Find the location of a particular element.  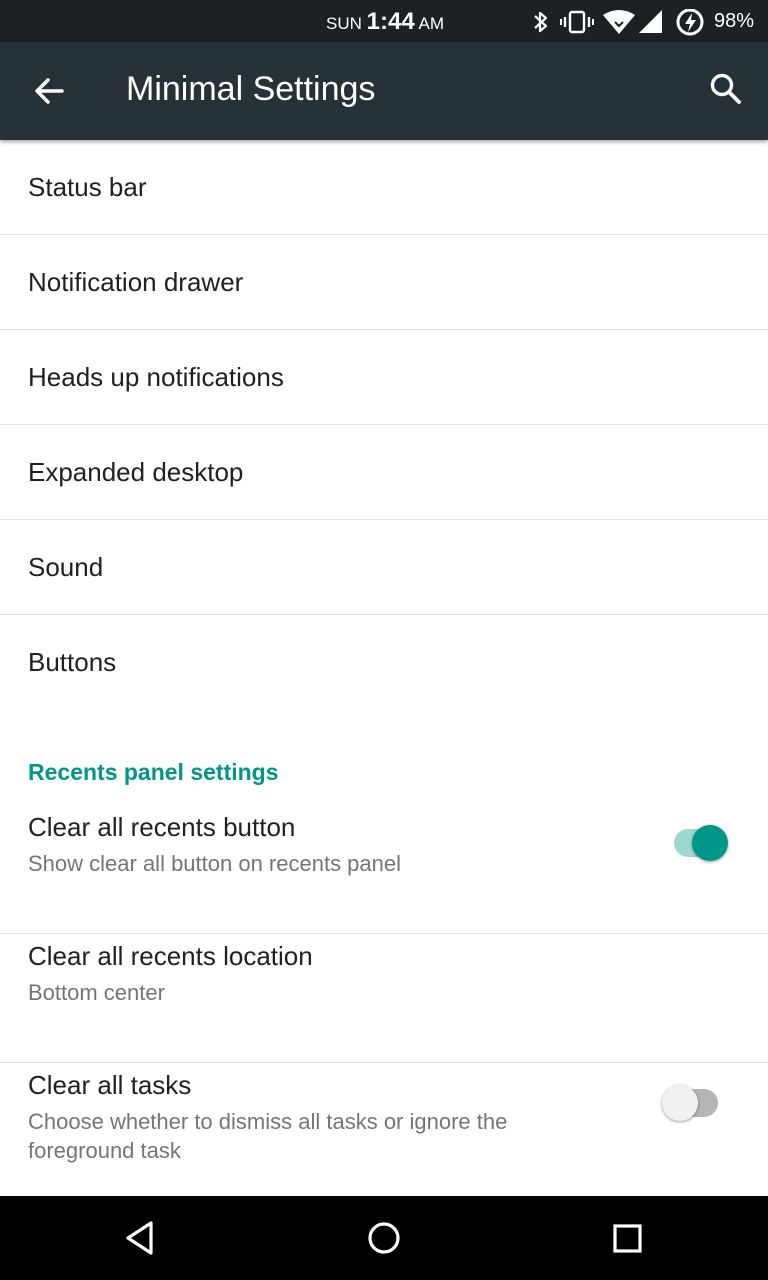

vibrate-icon is located at coordinates (577, 22).